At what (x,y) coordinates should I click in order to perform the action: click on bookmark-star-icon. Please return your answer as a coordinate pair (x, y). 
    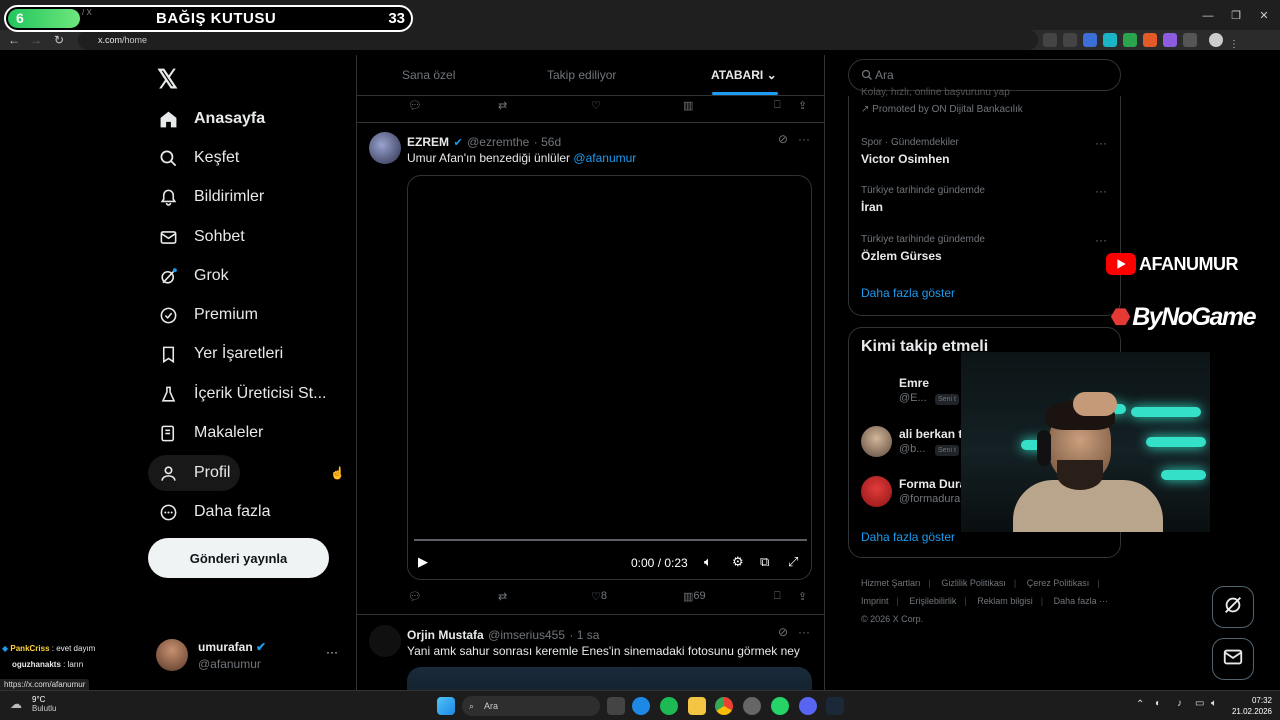
    Looking at the image, I should click on (1090, 40).